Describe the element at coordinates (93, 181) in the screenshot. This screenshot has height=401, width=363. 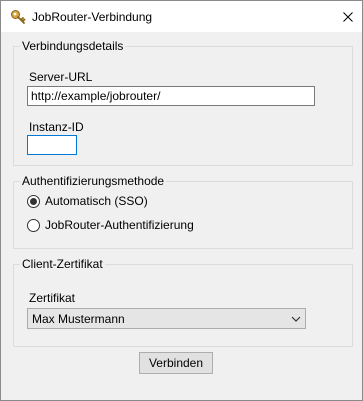
I see `auth-method-group-label: Authentifizierungsmethode` at that location.